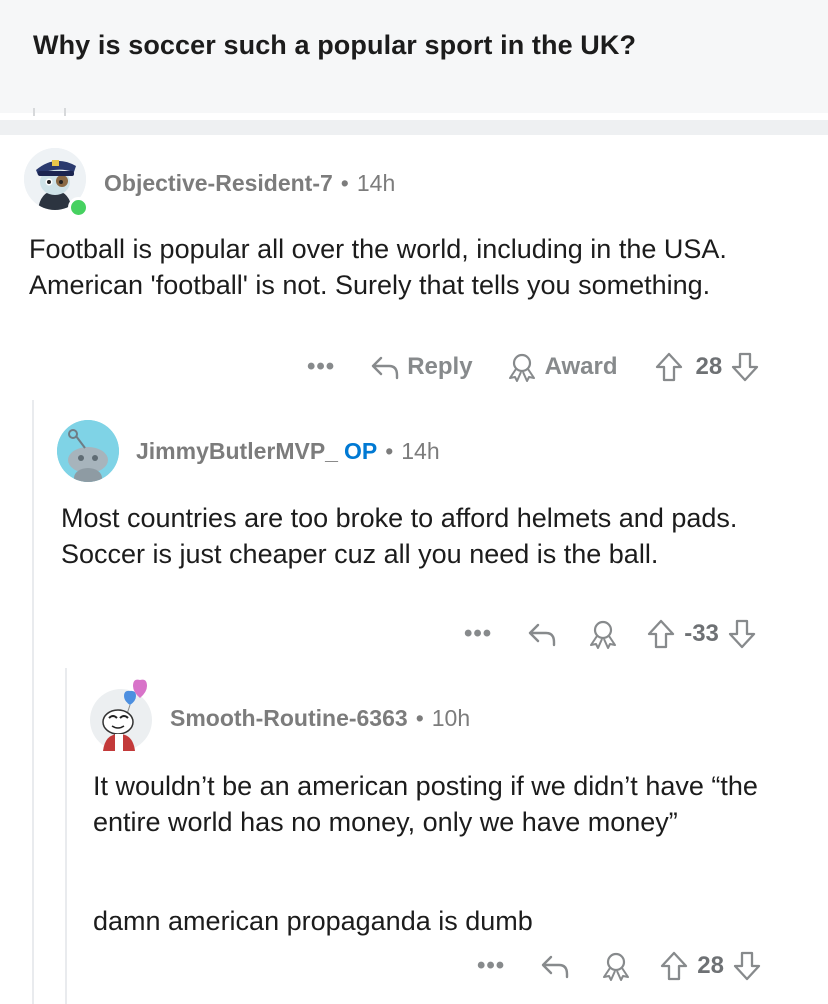  I want to click on vote-score: -33, so click(701, 633).